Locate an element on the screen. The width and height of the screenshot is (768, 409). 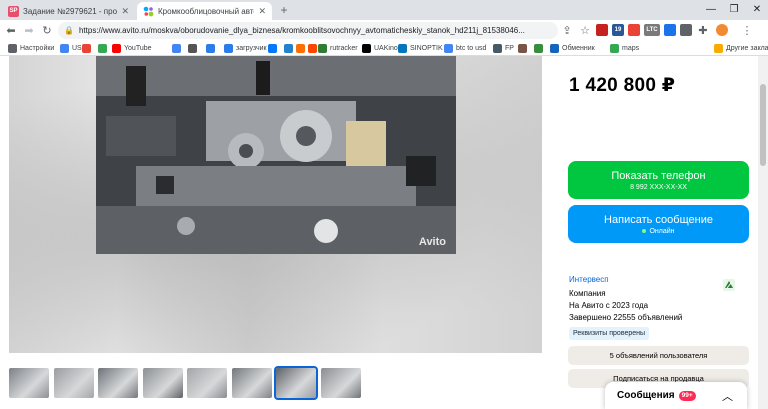
show-phone-button: Показать телефон 8 992 XXX-XX-XX is located at coordinates (658, 180).